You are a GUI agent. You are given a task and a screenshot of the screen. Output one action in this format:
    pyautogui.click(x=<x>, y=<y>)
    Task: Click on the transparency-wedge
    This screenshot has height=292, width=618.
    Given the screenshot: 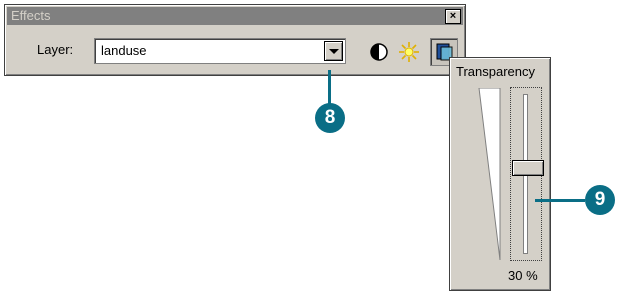 What is the action you would take?
    pyautogui.click(x=489, y=174)
    